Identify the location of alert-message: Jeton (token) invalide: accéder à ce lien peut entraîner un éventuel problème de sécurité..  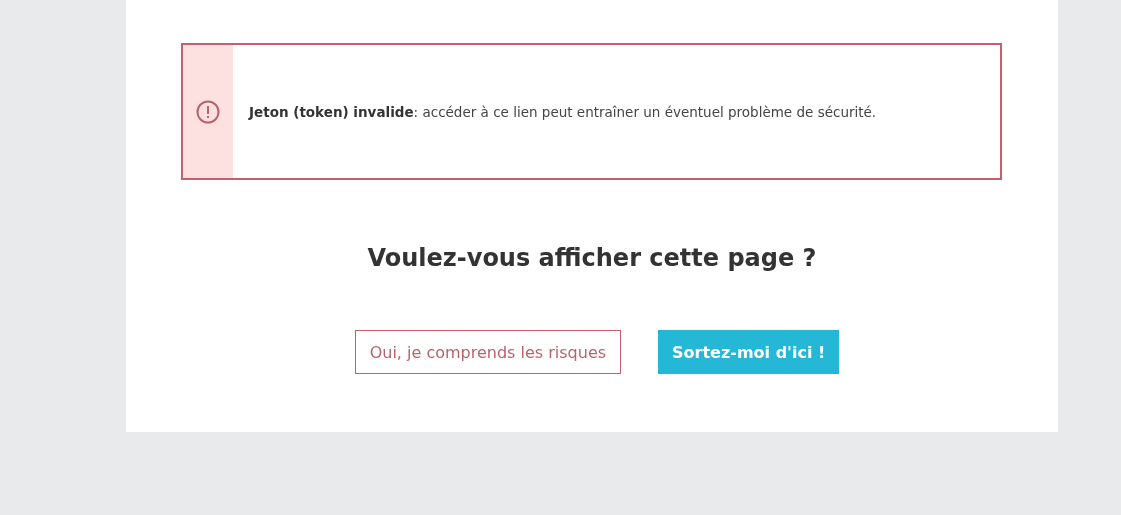
(563, 111).